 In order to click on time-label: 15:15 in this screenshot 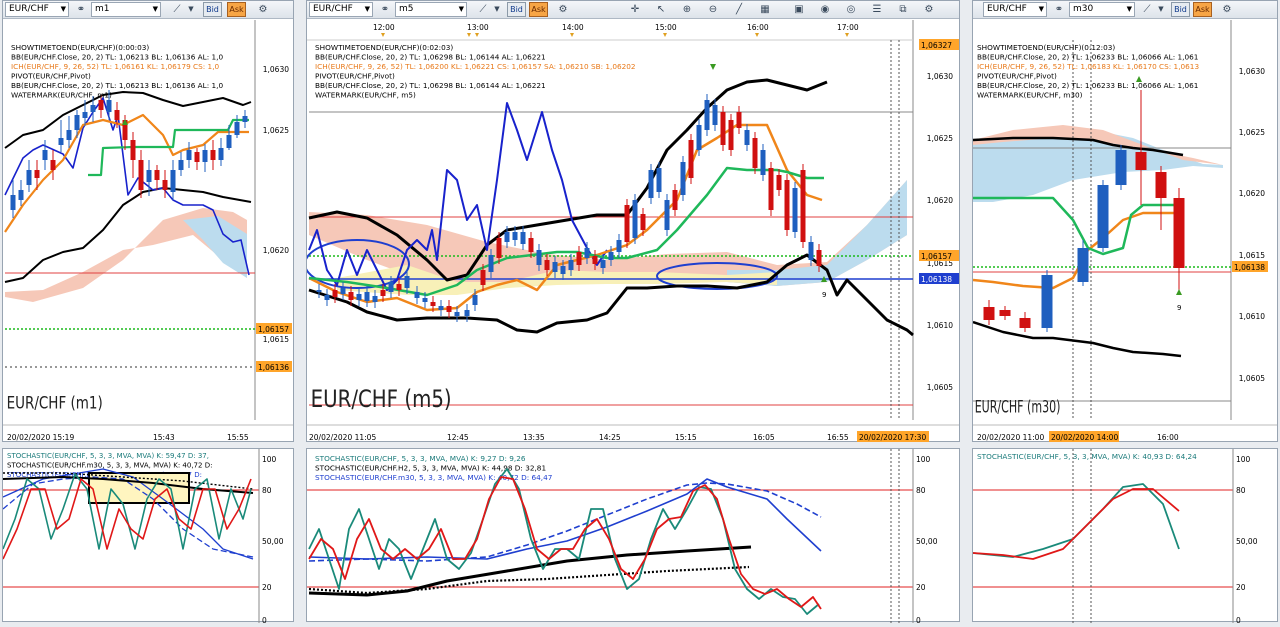, I will do `click(686, 437)`.